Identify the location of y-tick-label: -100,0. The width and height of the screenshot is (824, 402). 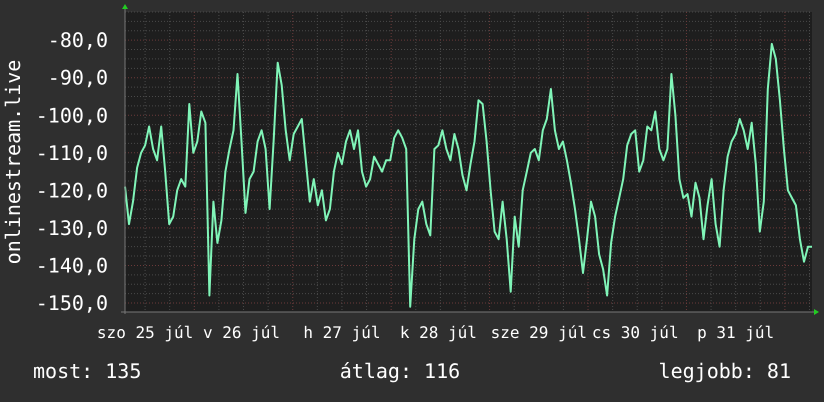
(72, 115).